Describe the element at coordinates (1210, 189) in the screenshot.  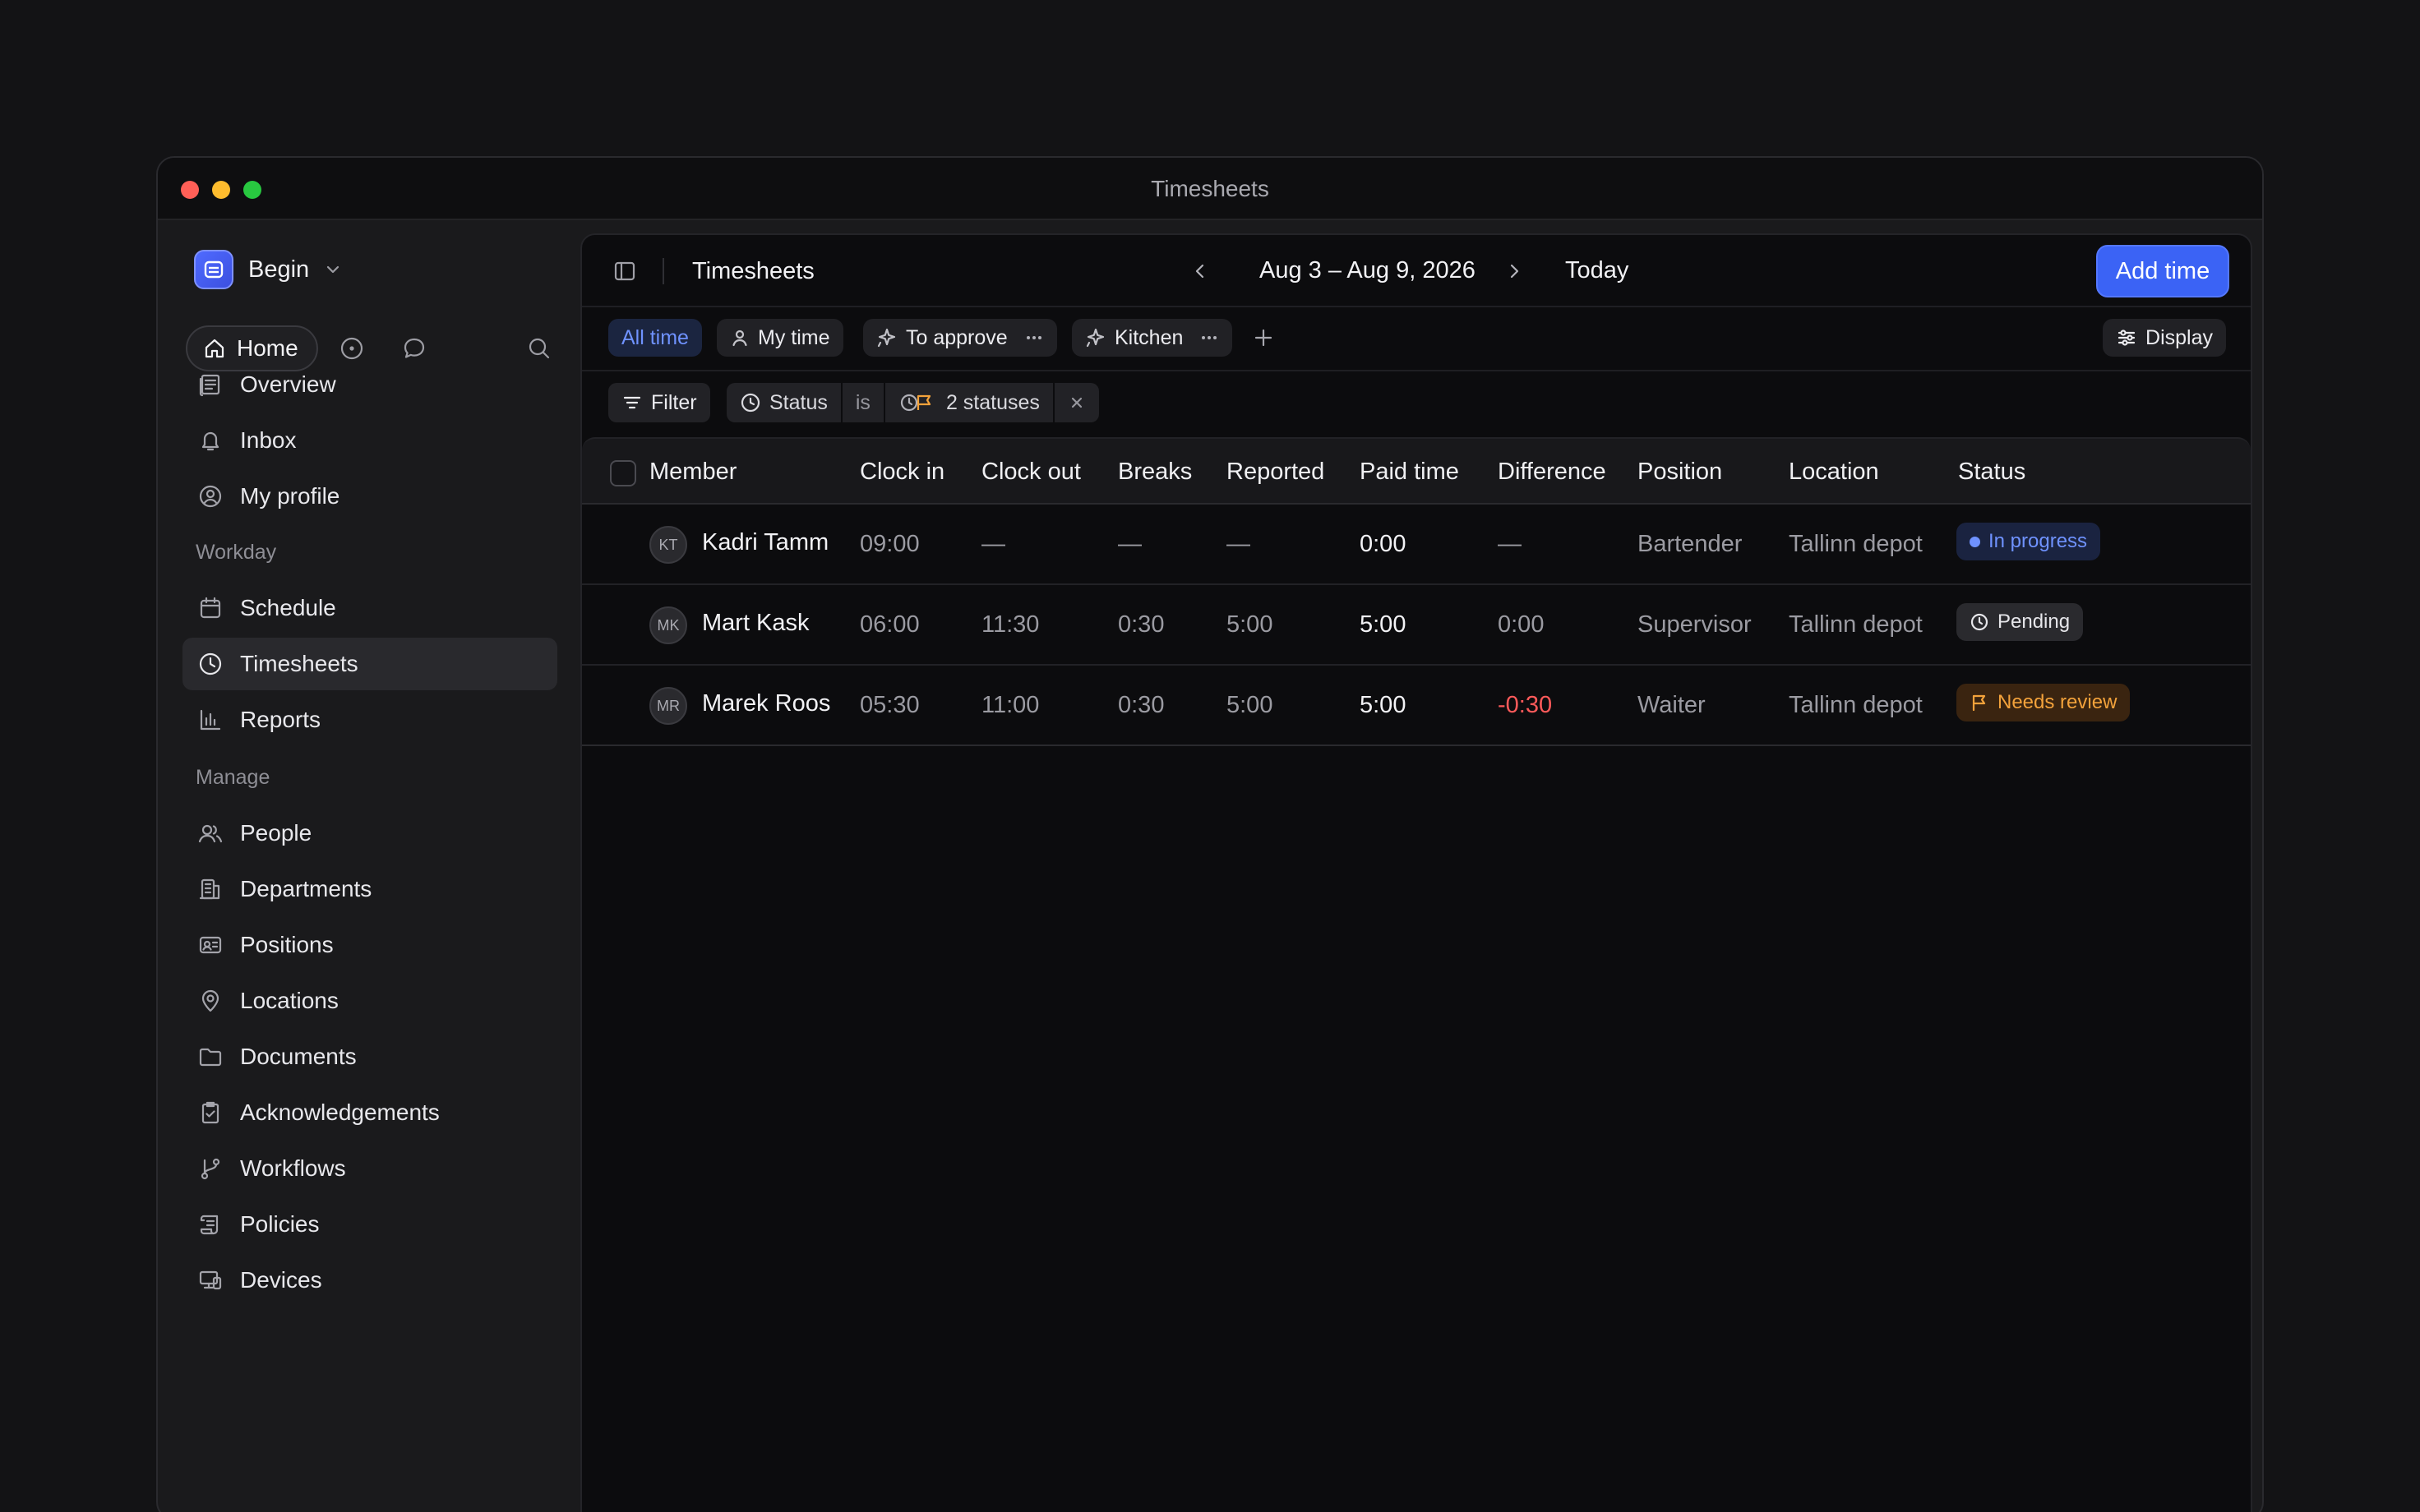
I see `window-title: Timesheets` at that location.